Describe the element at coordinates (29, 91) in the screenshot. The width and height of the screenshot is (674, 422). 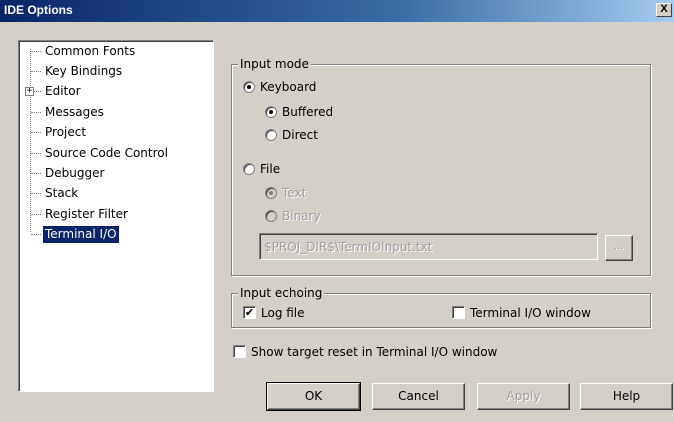
I see `expand-plus-icon: +` at that location.